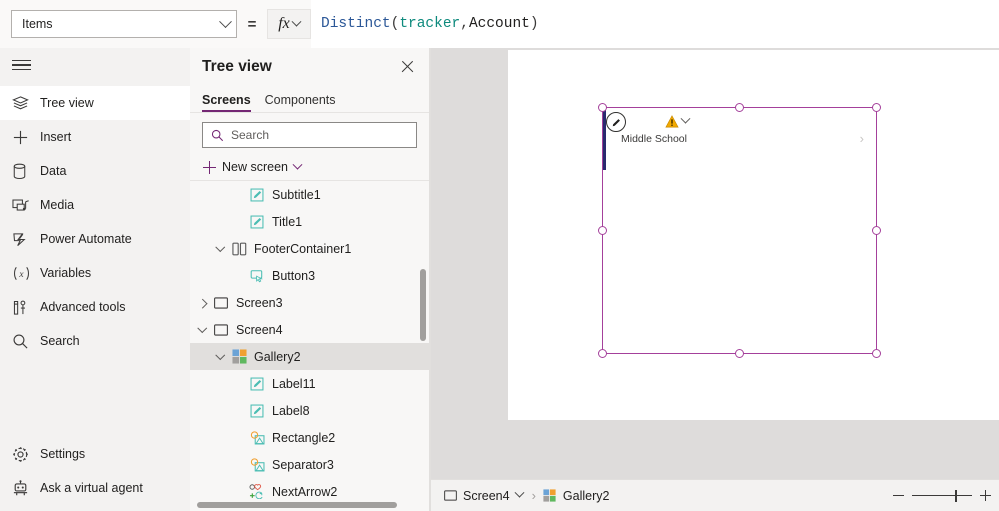 The width and height of the screenshot is (999, 511). I want to click on fx-button: fx, so click(289, 24).